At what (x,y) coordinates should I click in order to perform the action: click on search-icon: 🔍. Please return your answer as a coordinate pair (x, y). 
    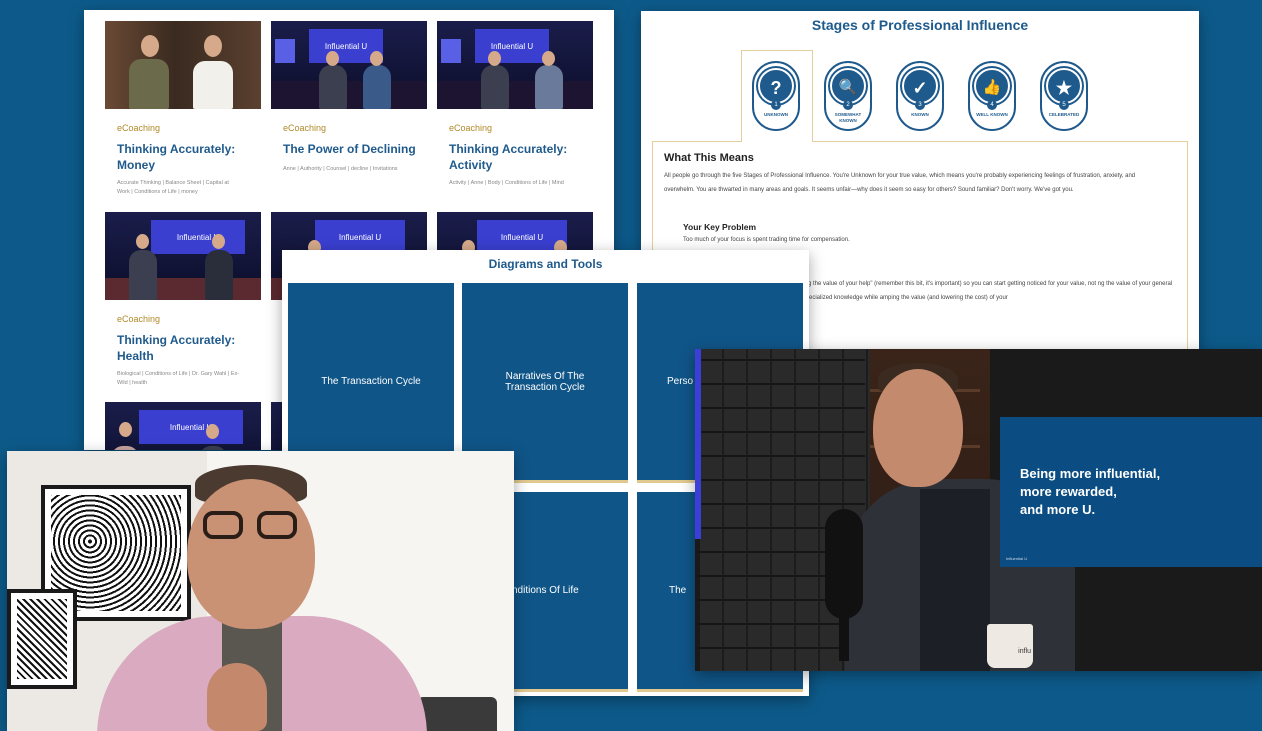
    Looking at the image, I should click on (848, 86).